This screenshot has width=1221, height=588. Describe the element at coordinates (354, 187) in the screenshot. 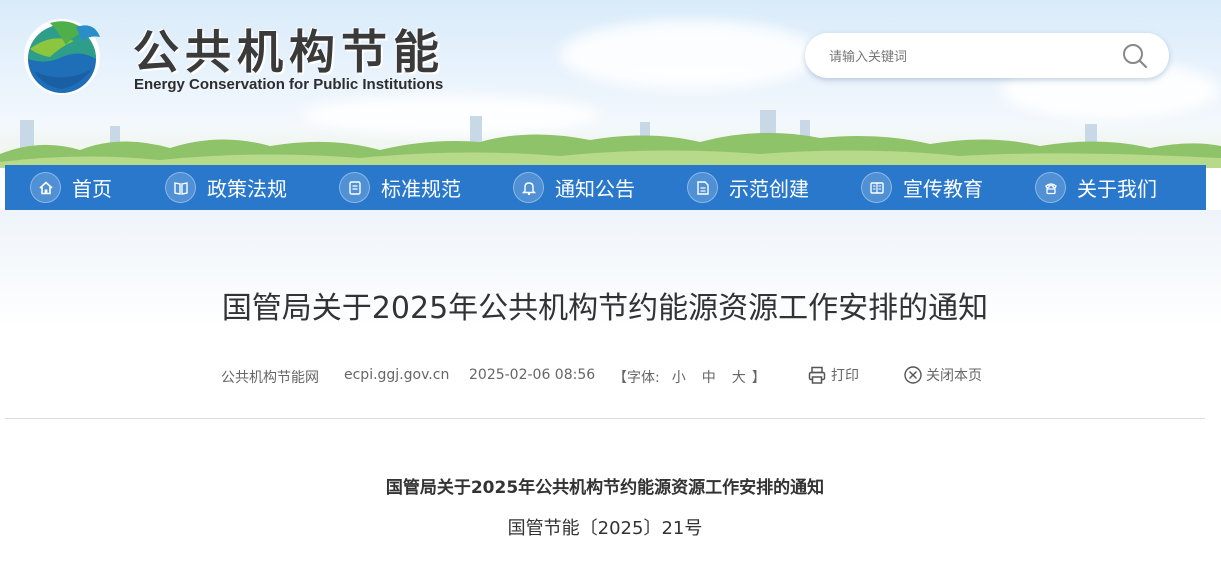

I see `document-icon` at that location.